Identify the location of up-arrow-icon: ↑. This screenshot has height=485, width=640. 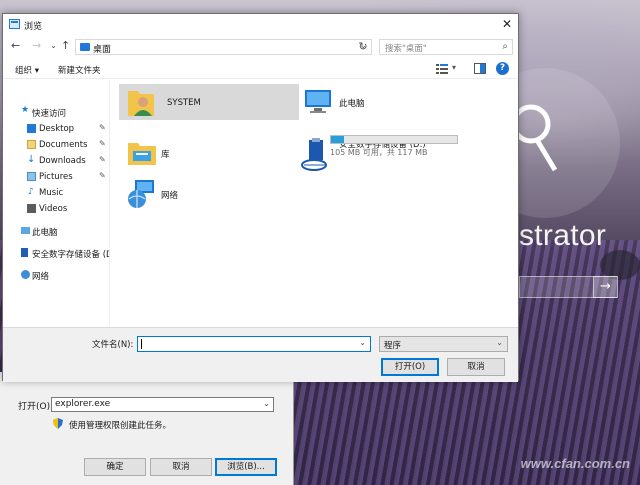
(65, 45).